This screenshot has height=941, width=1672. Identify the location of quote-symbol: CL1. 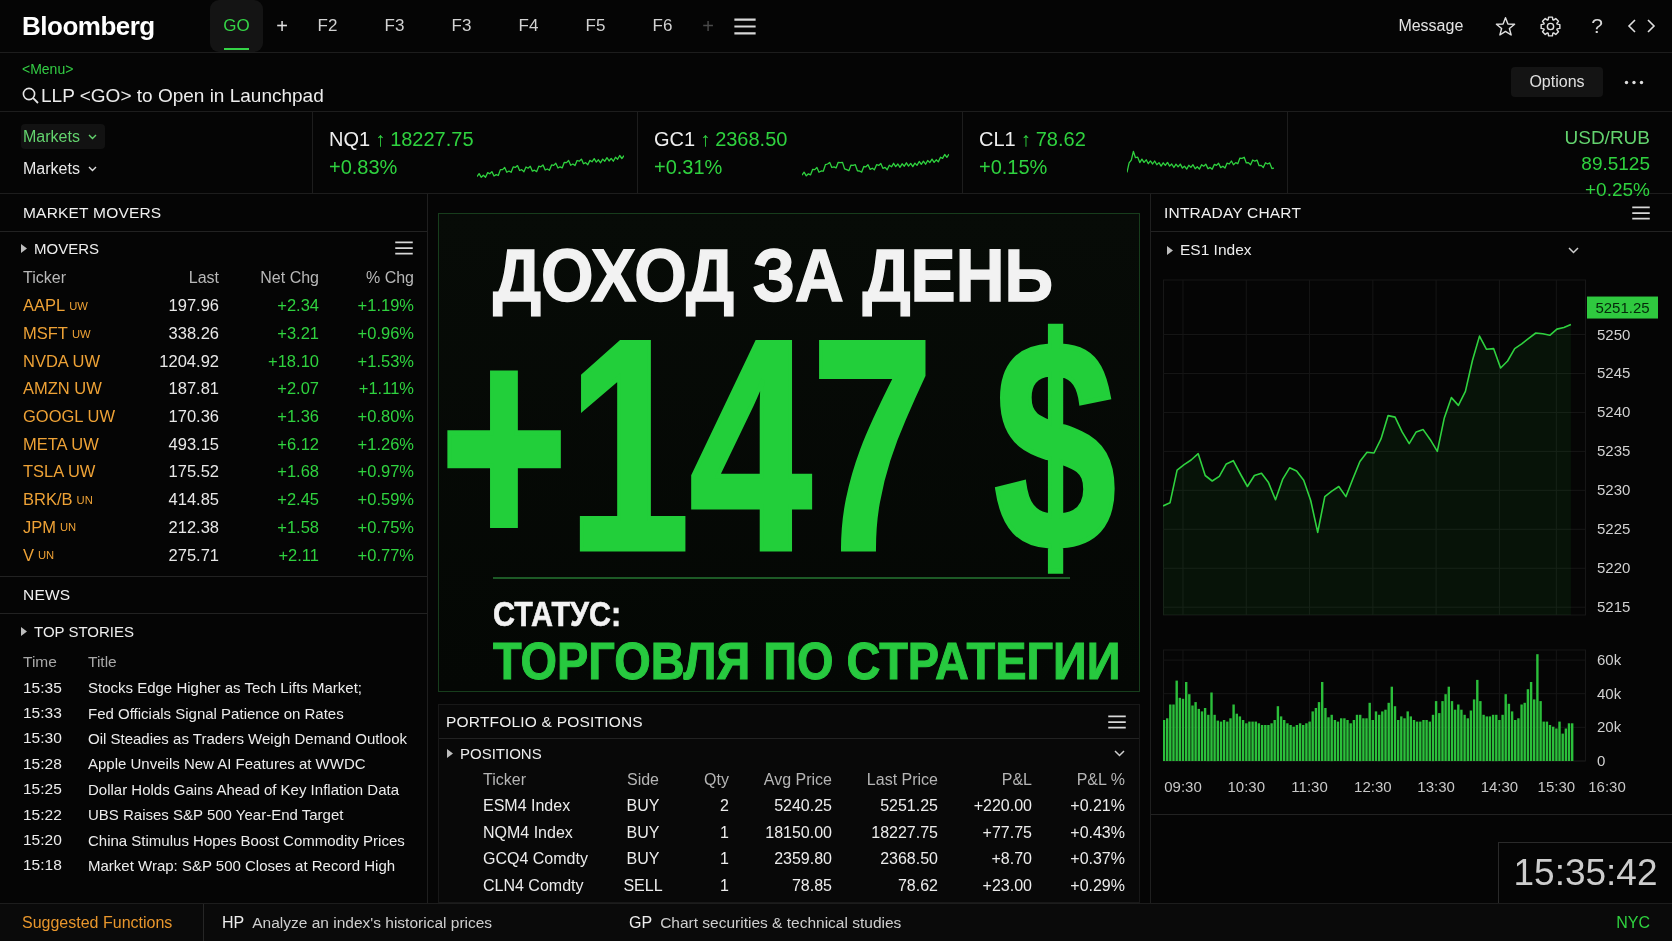
(997, 139).